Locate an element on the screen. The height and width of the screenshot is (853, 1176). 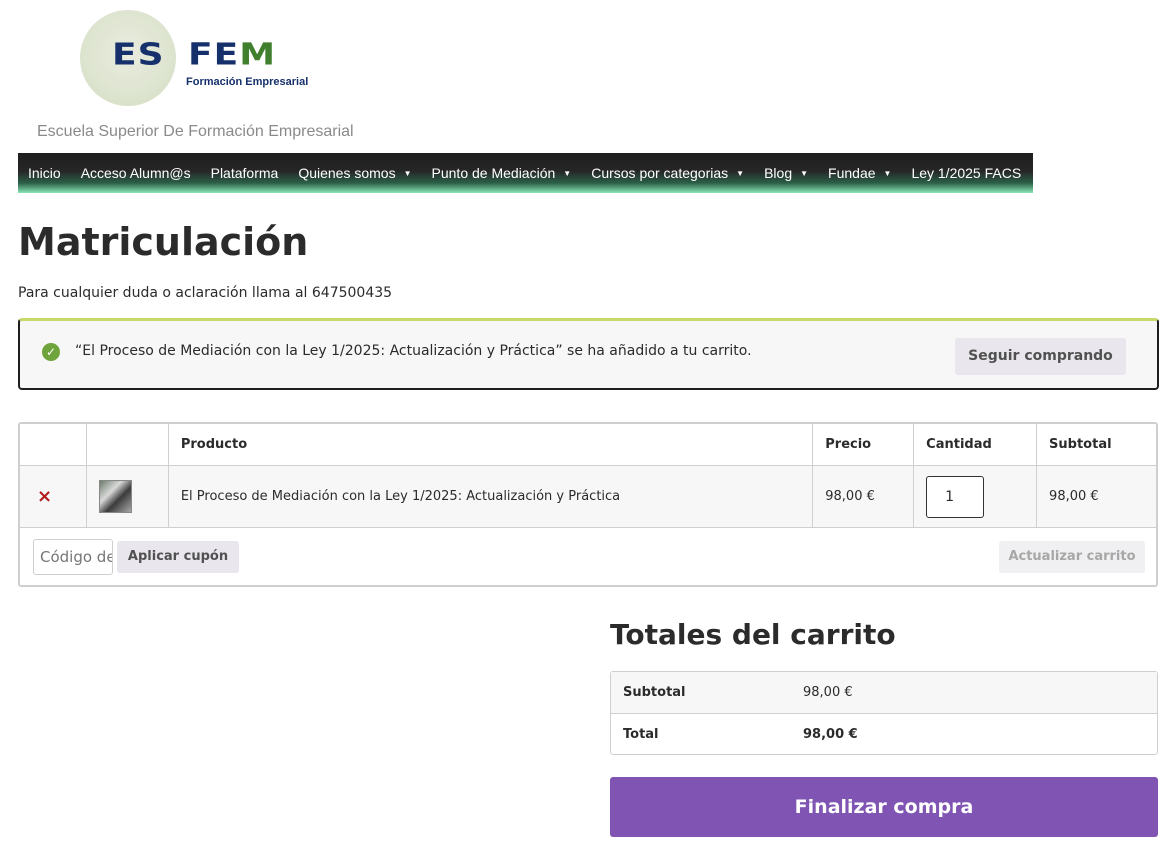
site-logo: ES FEM Formación Empresarial is located at coordinates (200, 58).